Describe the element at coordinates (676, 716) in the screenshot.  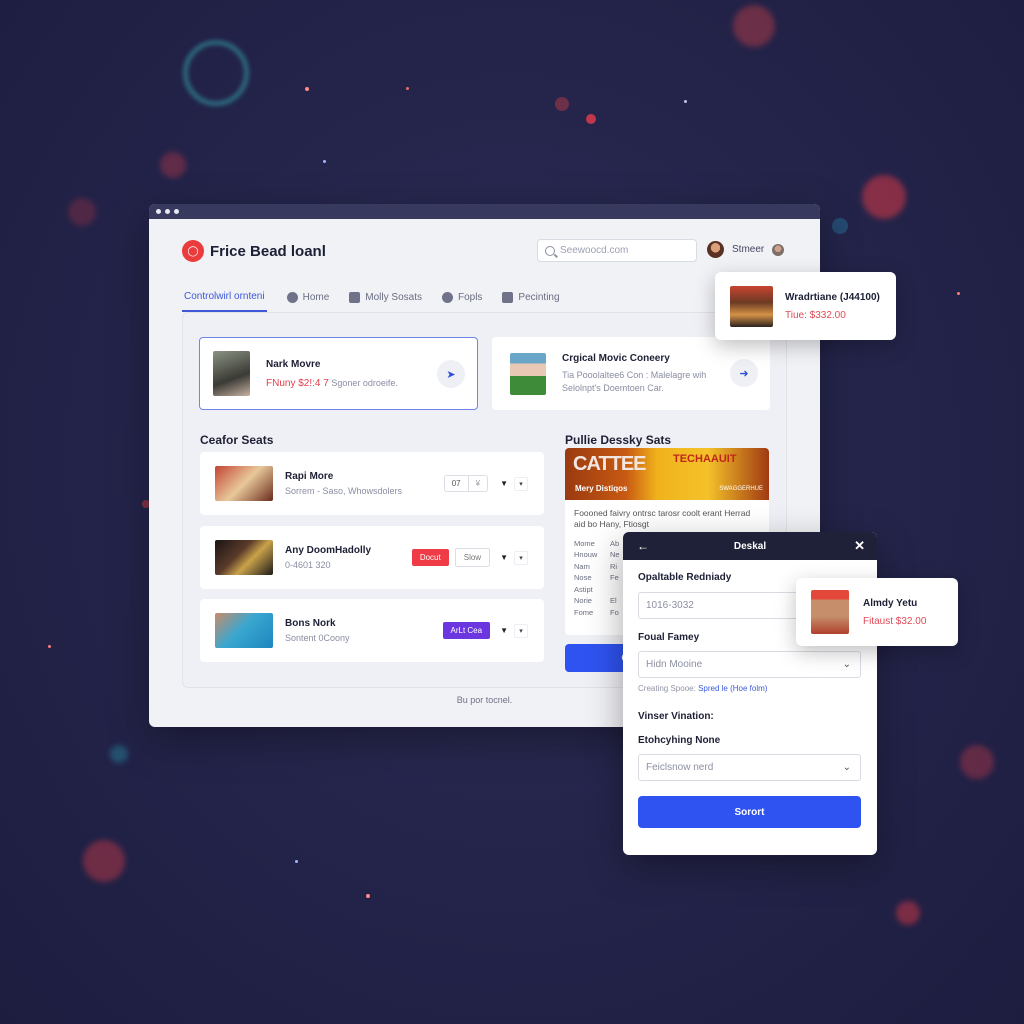
I see `section-label: Vinser Vination:` at that location.